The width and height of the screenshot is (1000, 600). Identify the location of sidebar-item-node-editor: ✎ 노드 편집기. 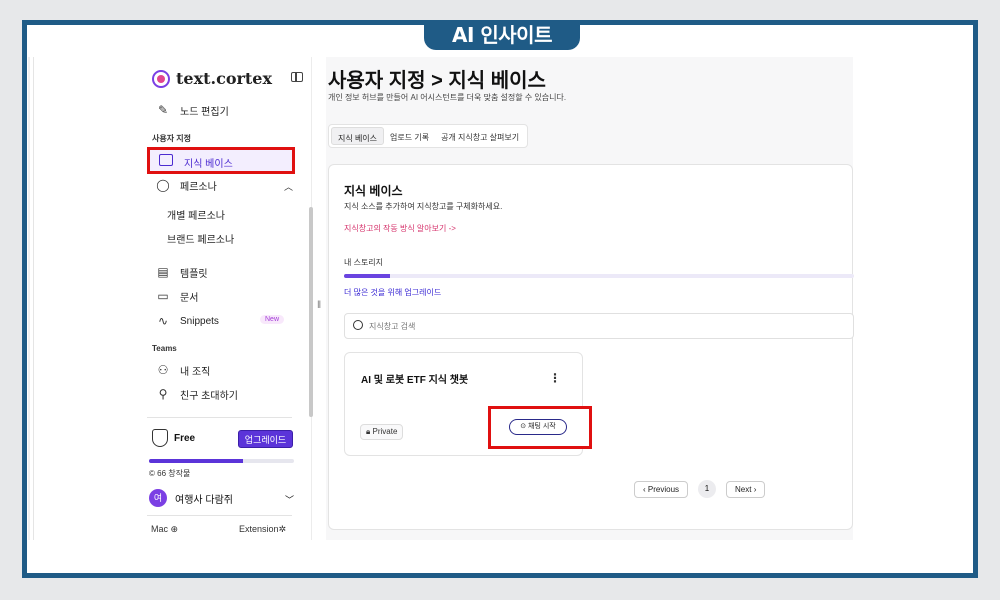
(192, 110).